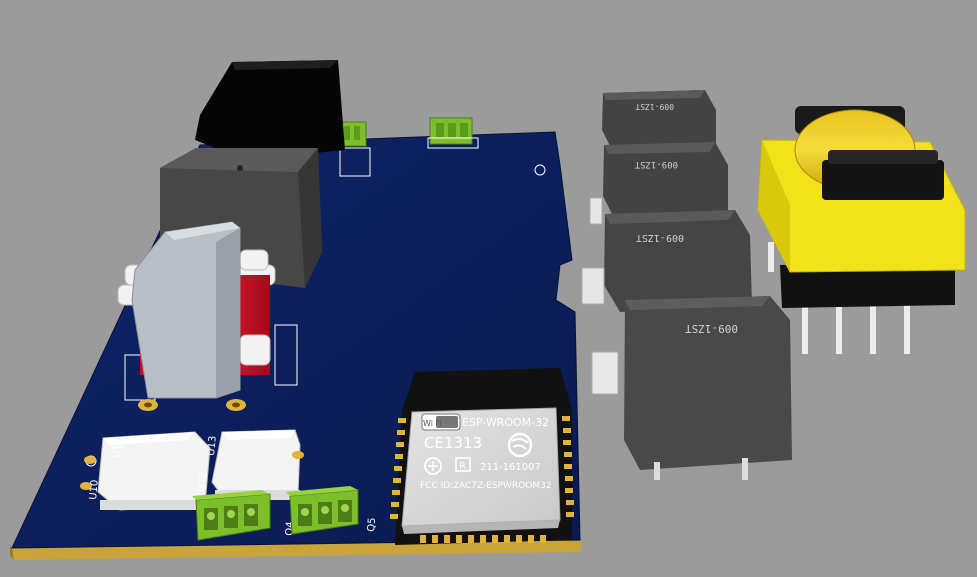  What do you see at coordinates (711, 328) in the screenshot?
I see `relay-4-label: 009-1ZST` at bounding box center [711, 328].